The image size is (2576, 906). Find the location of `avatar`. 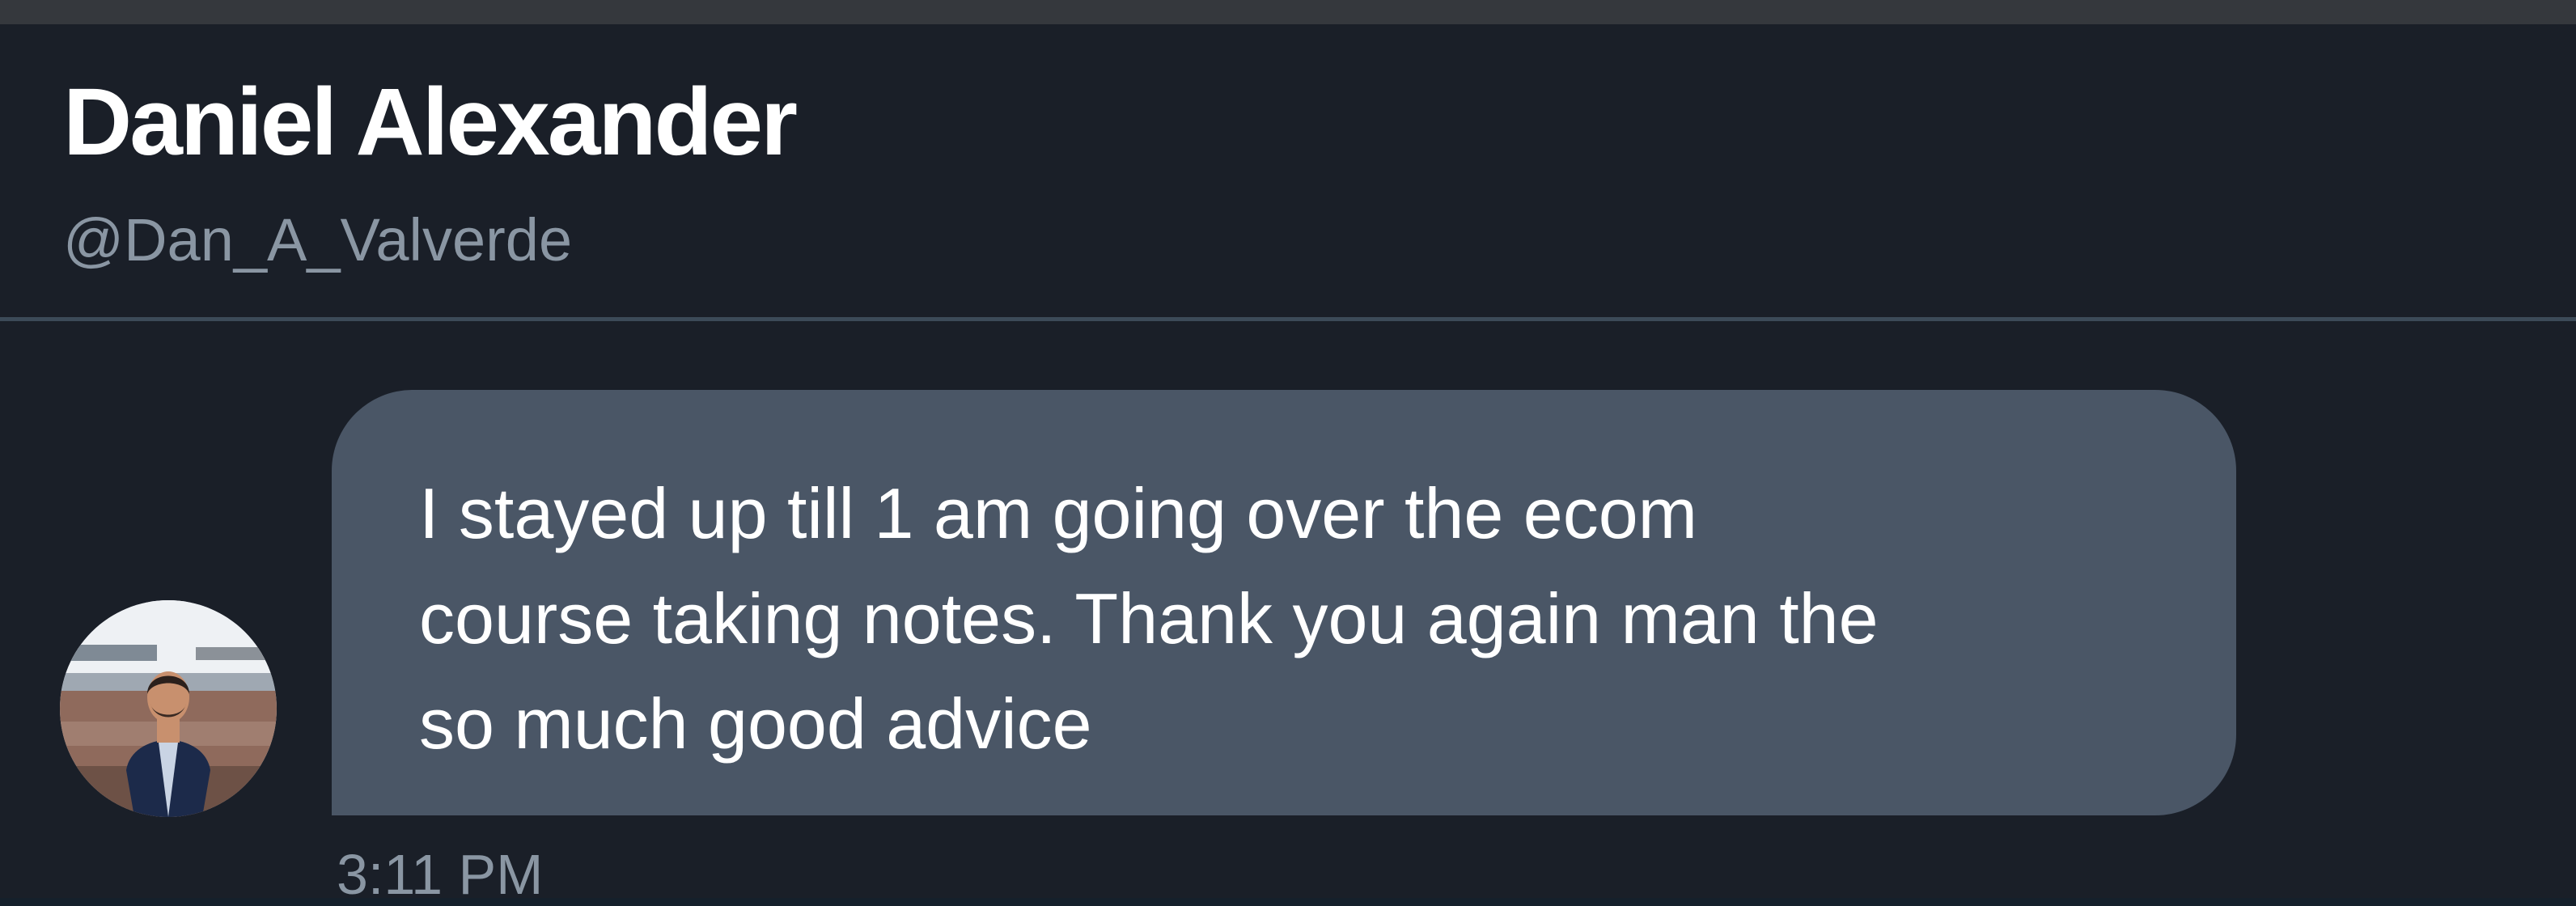

avatar is located at coordinates (168, 709).